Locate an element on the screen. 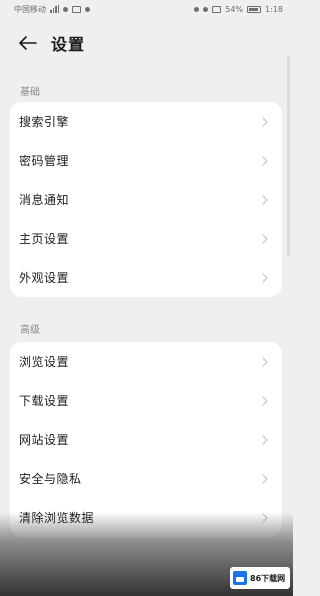 This screenshot has height=596, width=320. back-arrow-icon is located at coordinates (28, 43).